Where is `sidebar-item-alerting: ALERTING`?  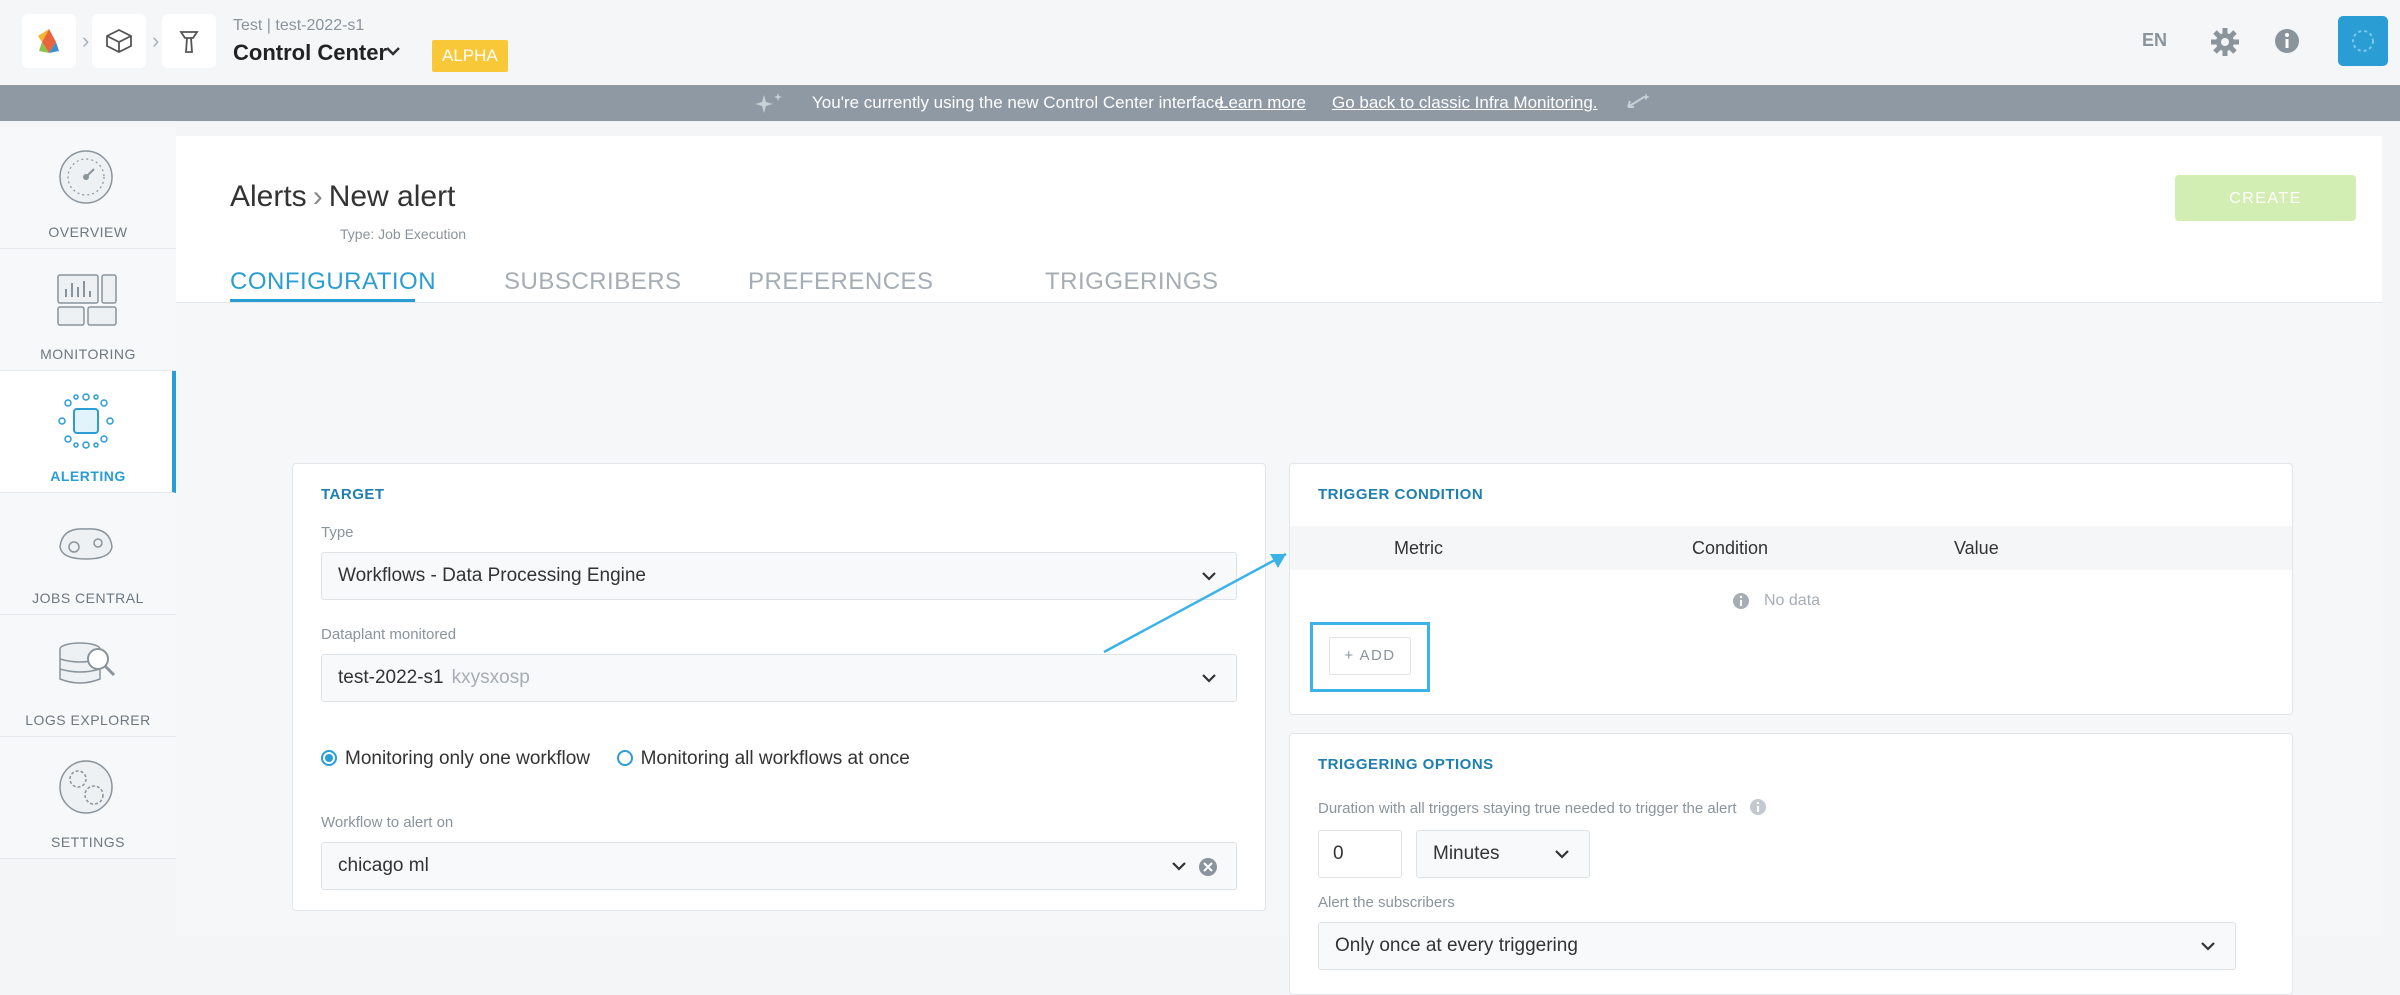
sidebar-item-alerting: ALERTING is located at coordinates (88, 432).